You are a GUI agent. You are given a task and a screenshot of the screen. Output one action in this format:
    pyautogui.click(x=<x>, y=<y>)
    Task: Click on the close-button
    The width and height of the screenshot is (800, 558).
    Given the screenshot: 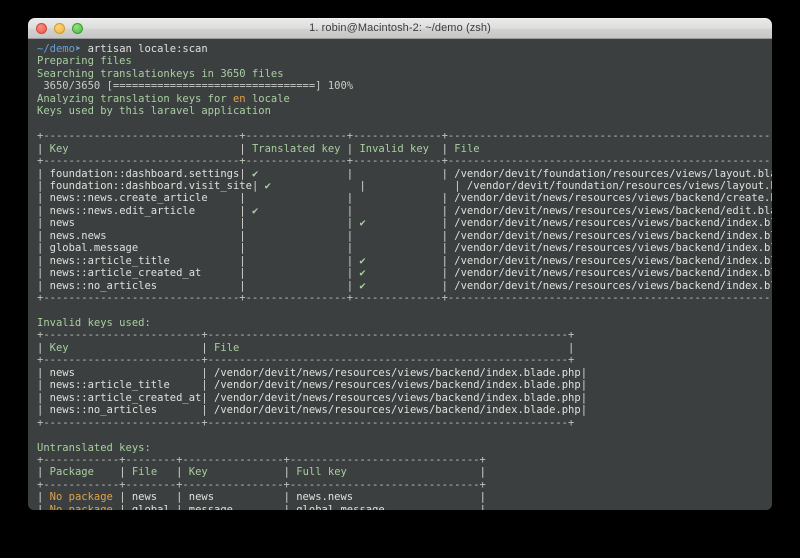 What is the action you would take?
    pyautogui.click(x=41, y=28)
    